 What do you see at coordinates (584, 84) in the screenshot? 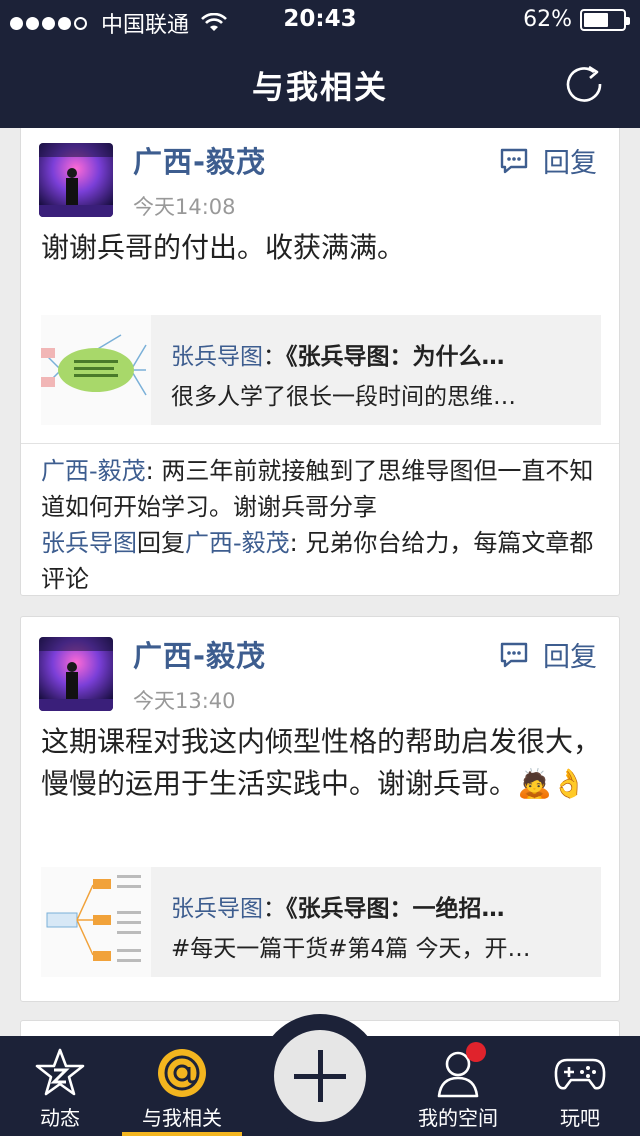
I see `refresh-icon` at bounding box center [584, 84].